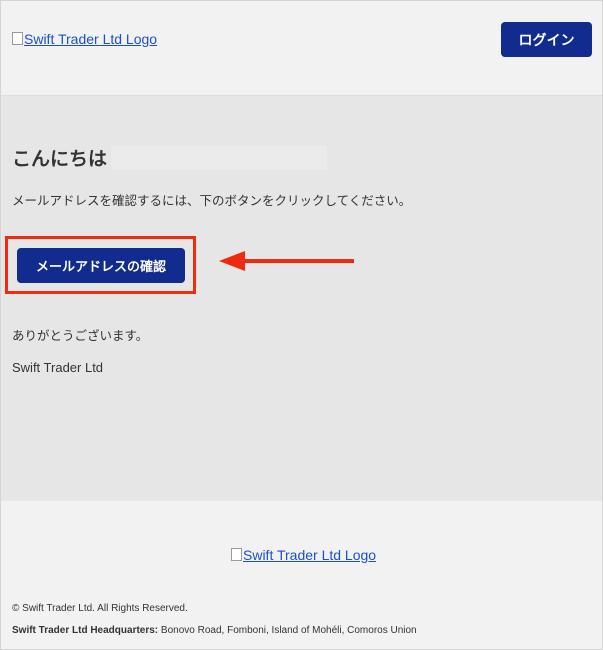 The width and height of the screenshot is (603, 650). I want to click on footer-logo-link: Swift Trader Ltd Logo, so click(303, 555).